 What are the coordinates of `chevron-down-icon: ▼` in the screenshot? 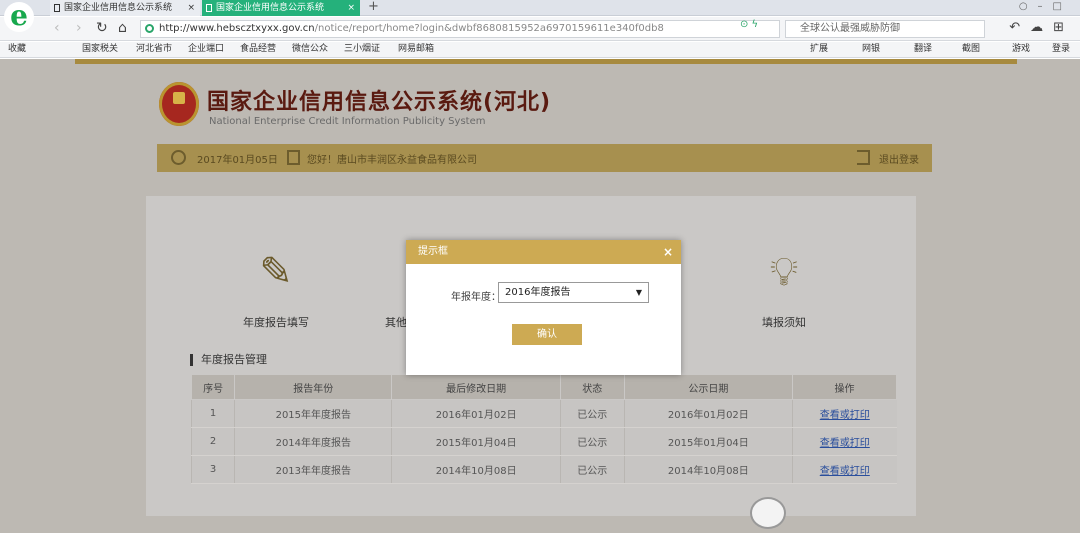 It's located at (638, 292).